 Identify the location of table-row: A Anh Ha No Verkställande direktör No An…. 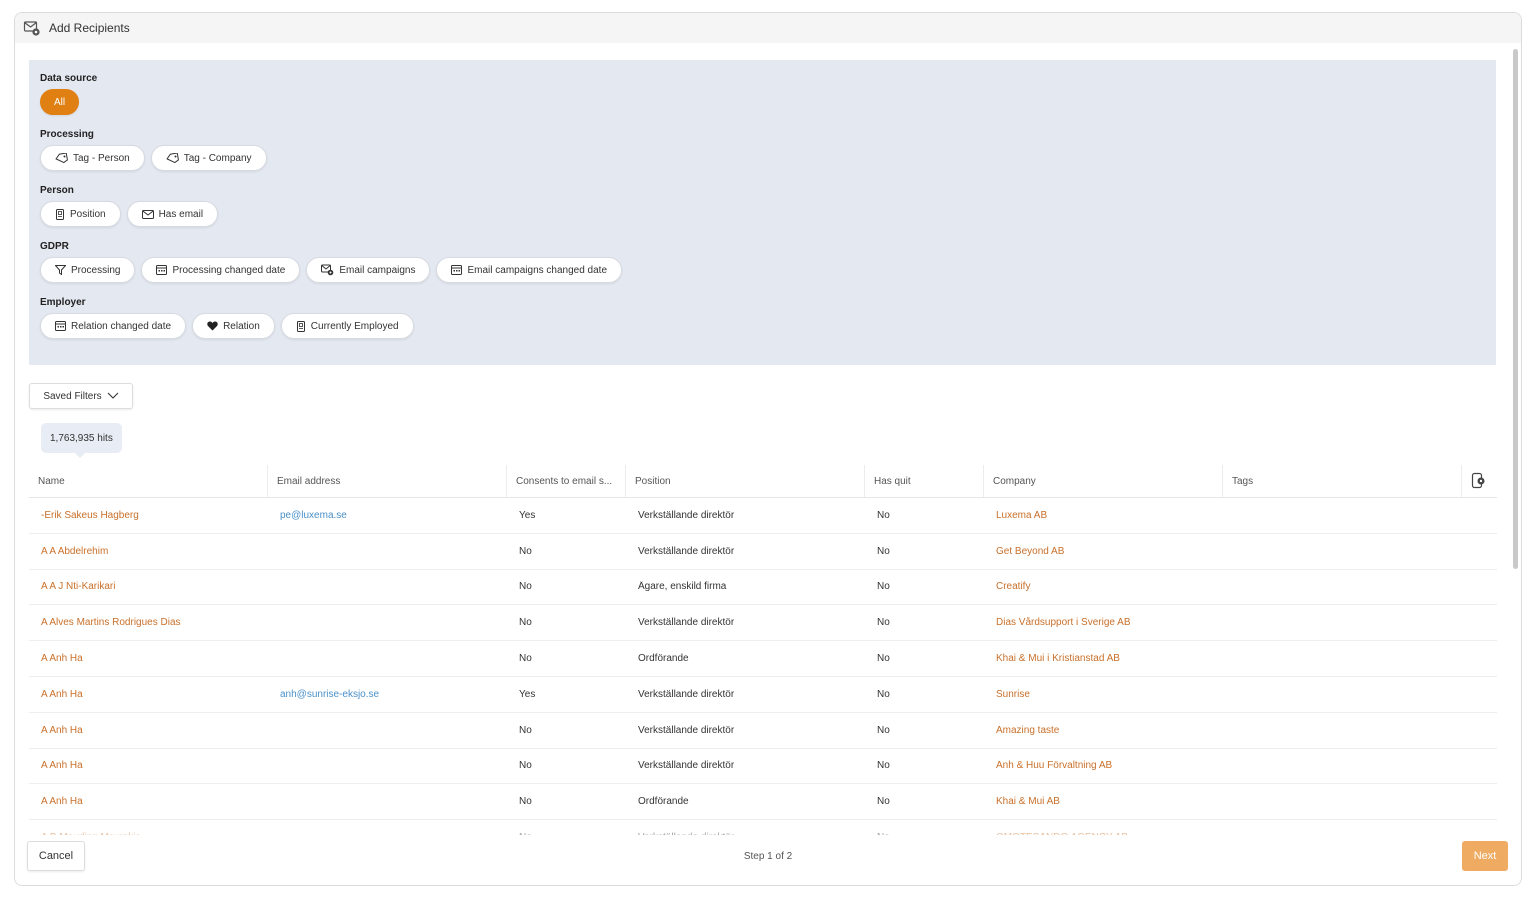
(763, 767).